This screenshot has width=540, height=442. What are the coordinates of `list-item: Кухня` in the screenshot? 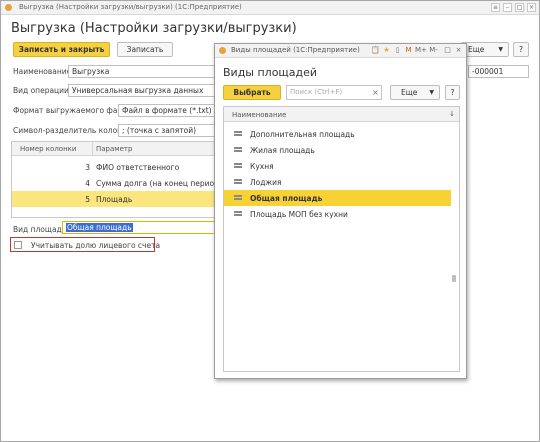 It's located at (337, 166).